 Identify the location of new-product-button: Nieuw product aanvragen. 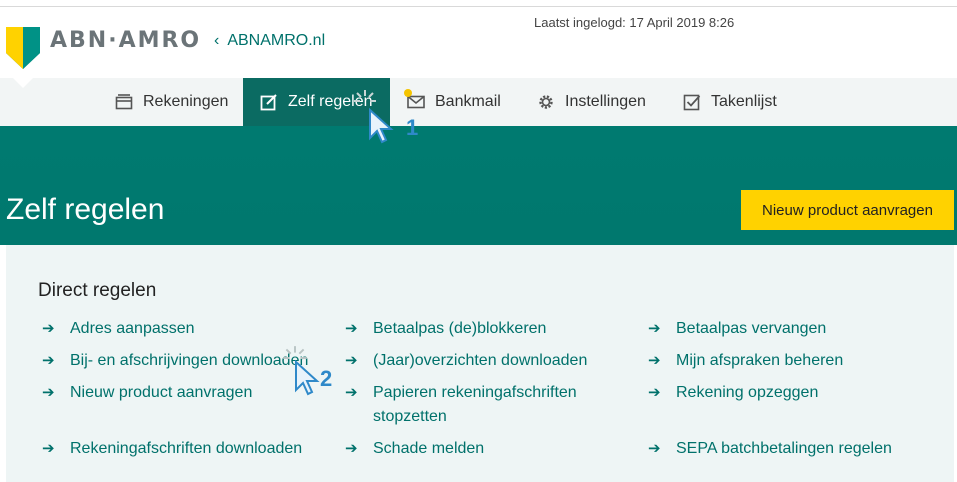
(847, 210).